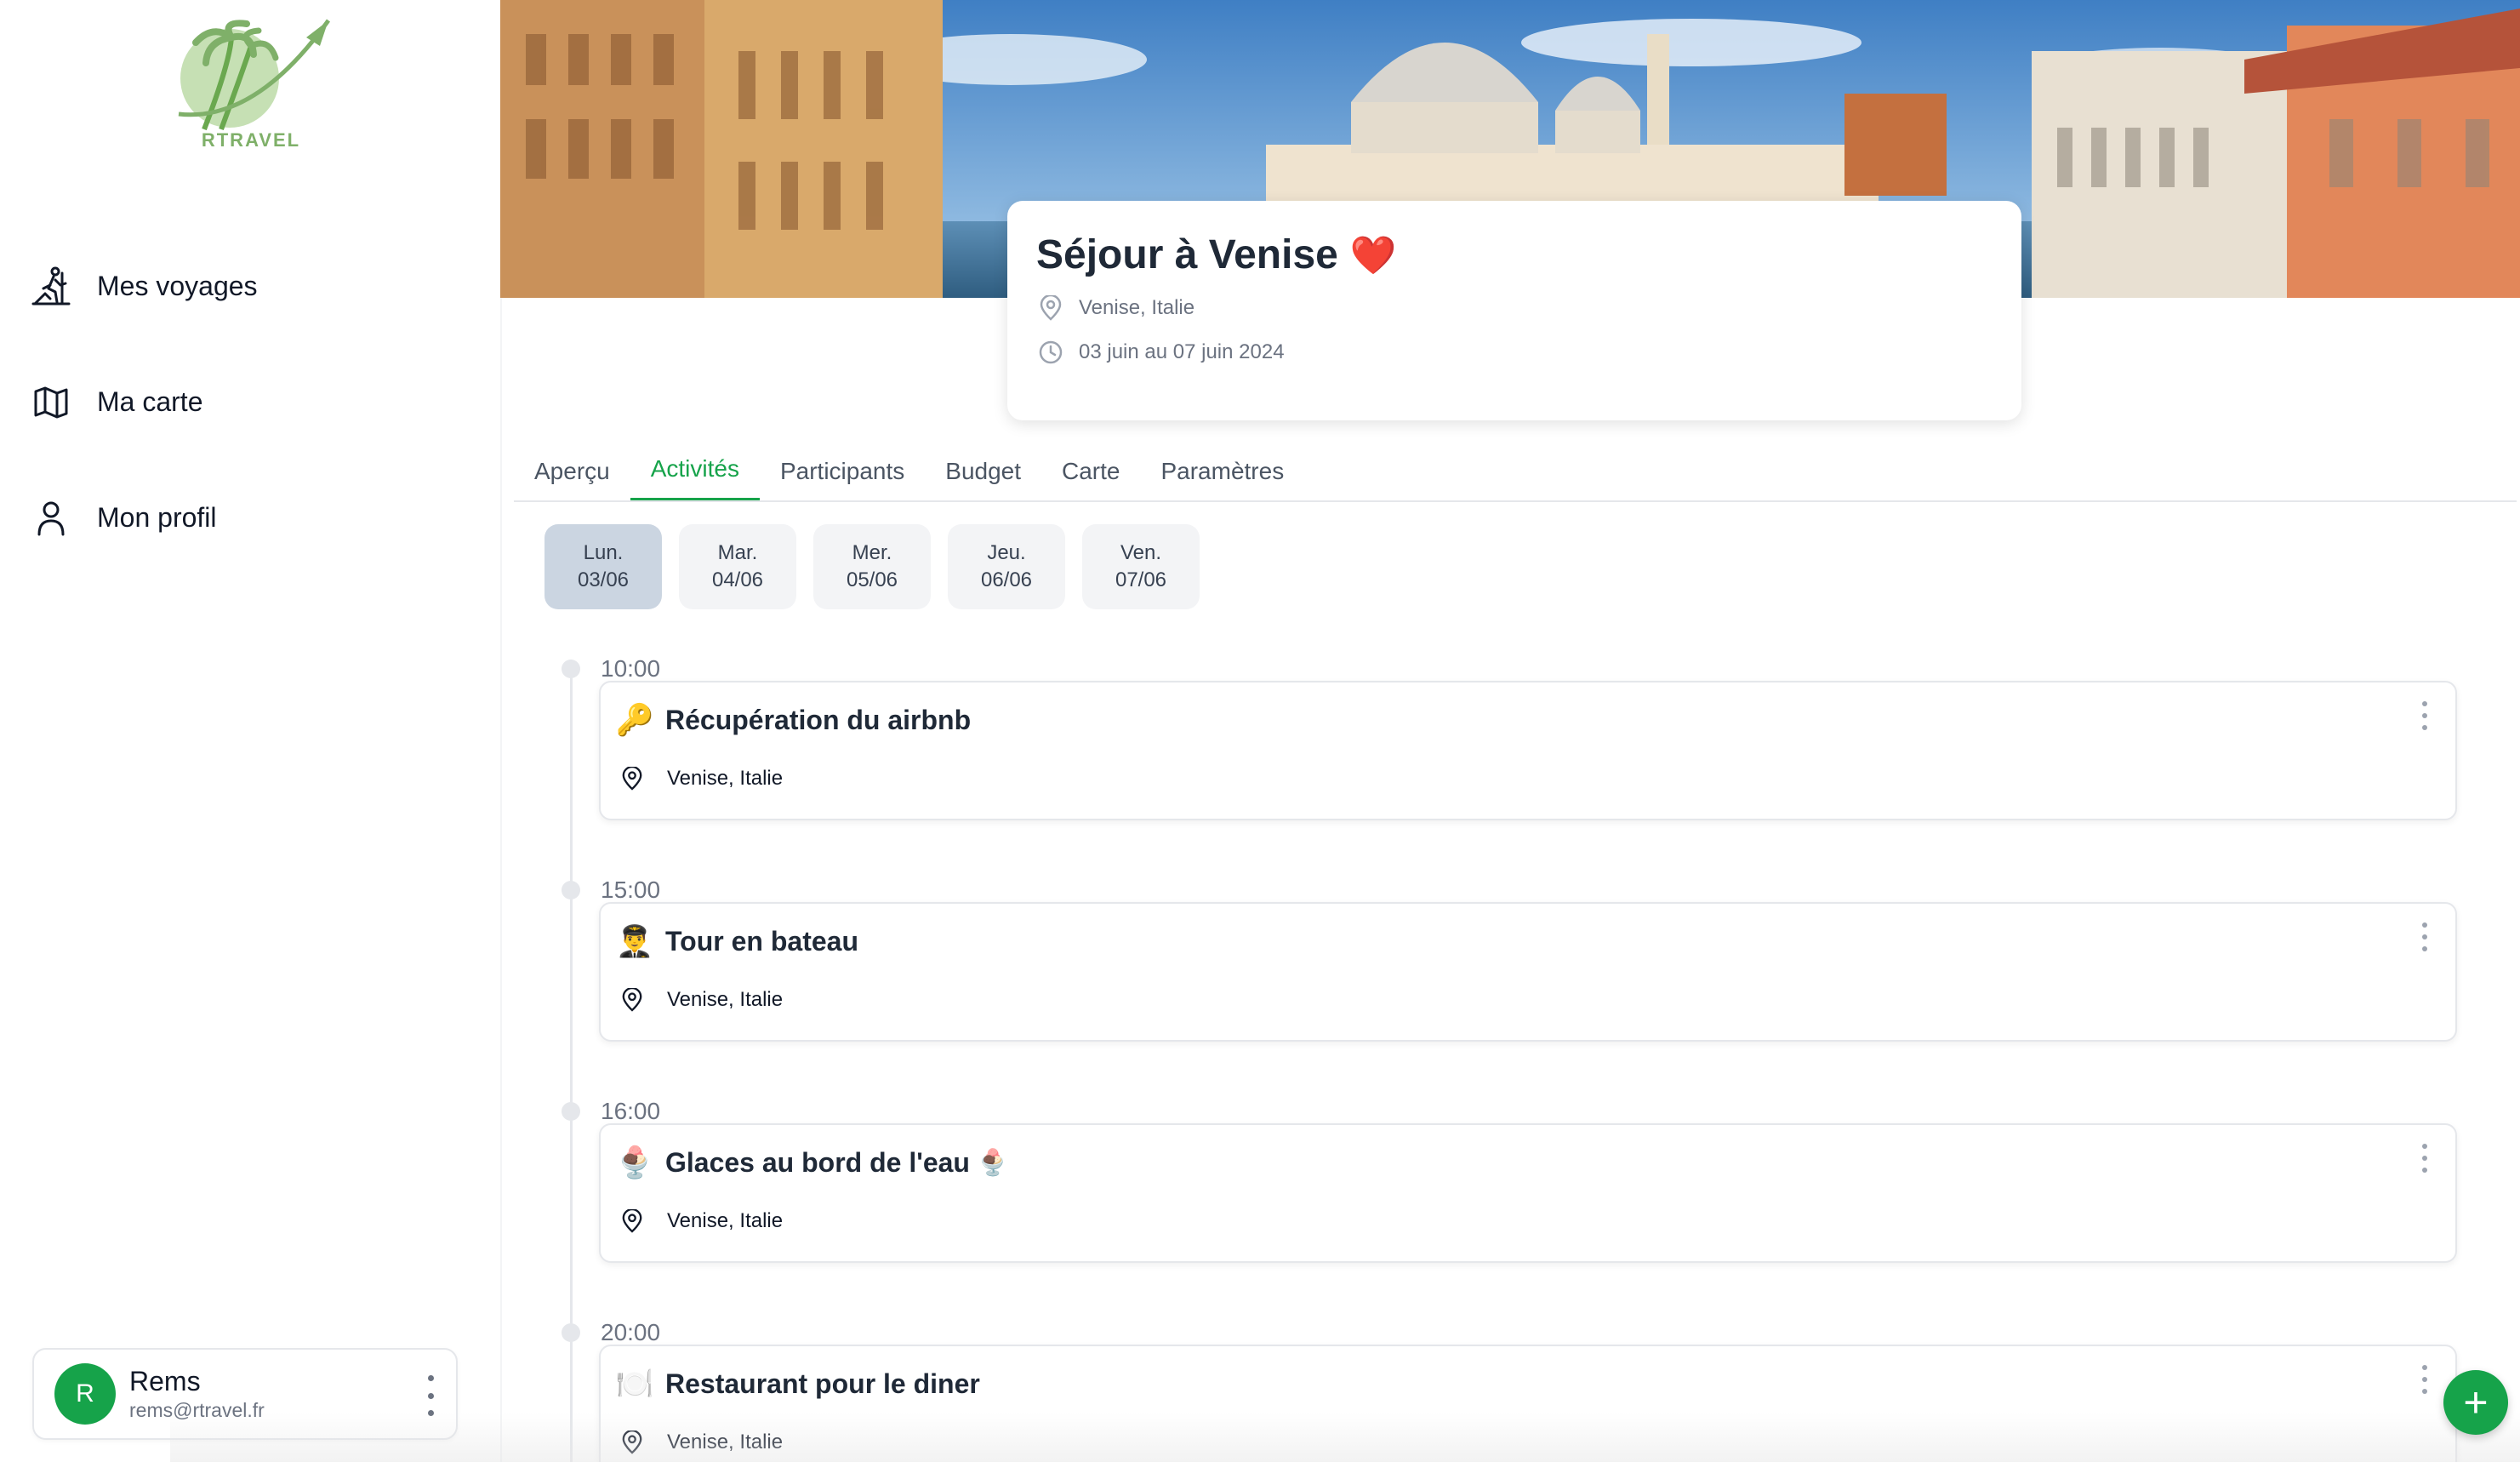 This screenshot has width=2520, height=1462. What do you see at coordinates (1182, 351) in the screenshot?
I see `trip-dates: 03 juin au 07 juin 2024` at bounding box center [1182, 351].